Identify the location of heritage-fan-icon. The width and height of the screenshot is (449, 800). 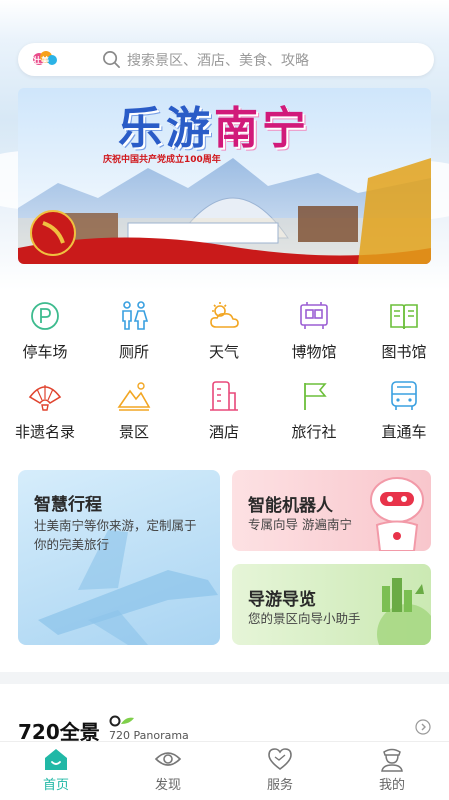
(45, 398).